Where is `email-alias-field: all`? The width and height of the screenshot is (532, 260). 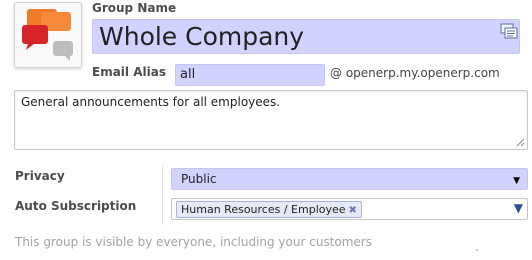 email-alias-field: all is located at coordinates (250, 75).